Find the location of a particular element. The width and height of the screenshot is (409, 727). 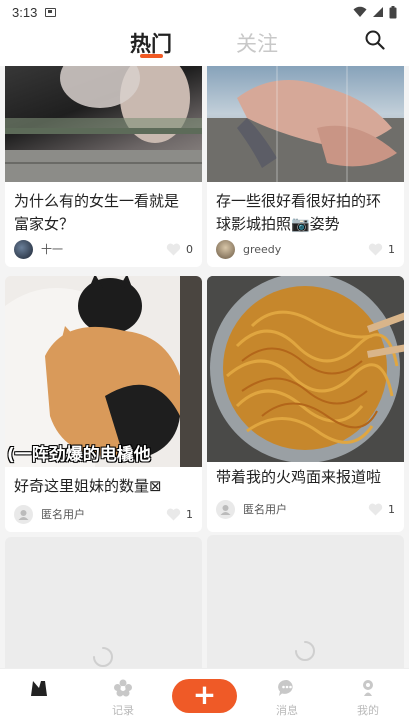

status-time: 3:13 is located at coordinates (25, 12).